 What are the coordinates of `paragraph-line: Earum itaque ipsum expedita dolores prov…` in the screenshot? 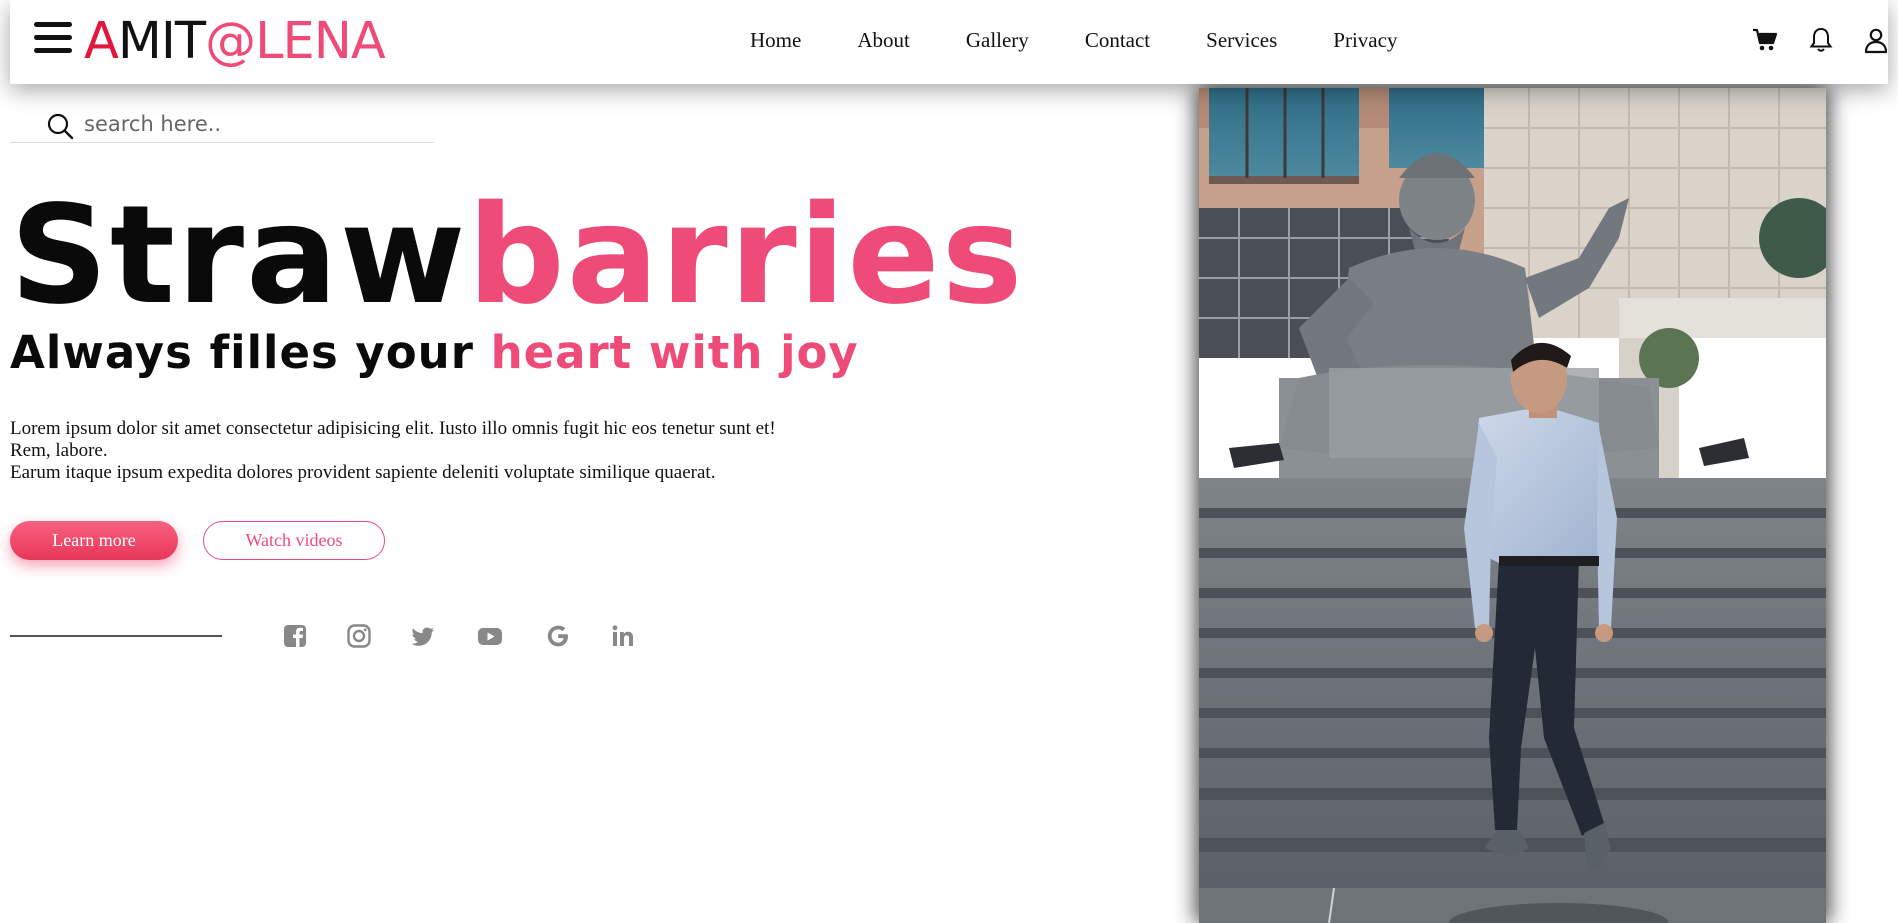 It's located at (363, 472).